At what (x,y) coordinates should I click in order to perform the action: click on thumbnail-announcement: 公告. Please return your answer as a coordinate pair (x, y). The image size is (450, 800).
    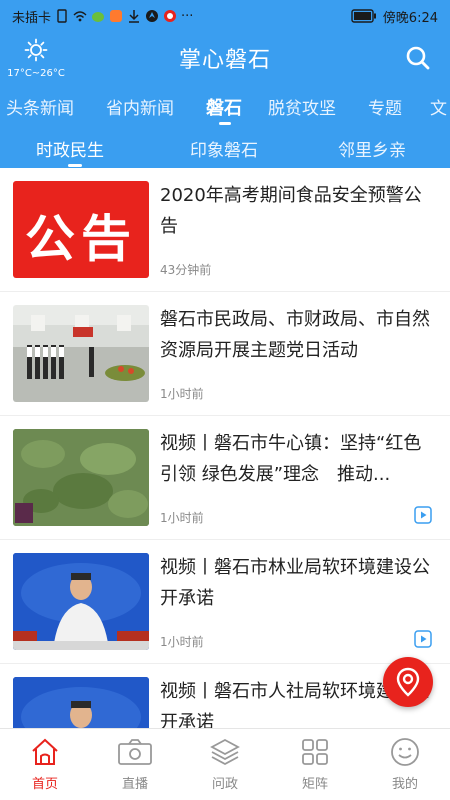
    Looking at the image, I should click on (81, 229).